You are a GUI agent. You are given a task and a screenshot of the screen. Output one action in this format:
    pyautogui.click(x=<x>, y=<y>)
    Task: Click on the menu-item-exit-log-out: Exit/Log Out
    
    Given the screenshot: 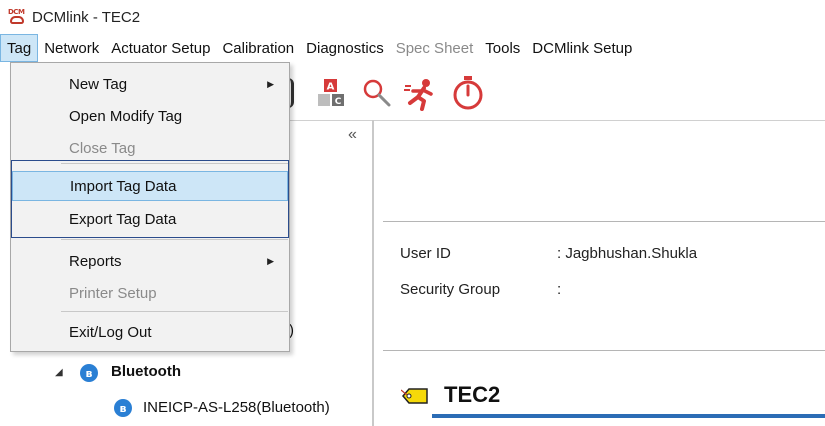 What is the action you would take?
    pyautogui.click(x=150, y=332)
    